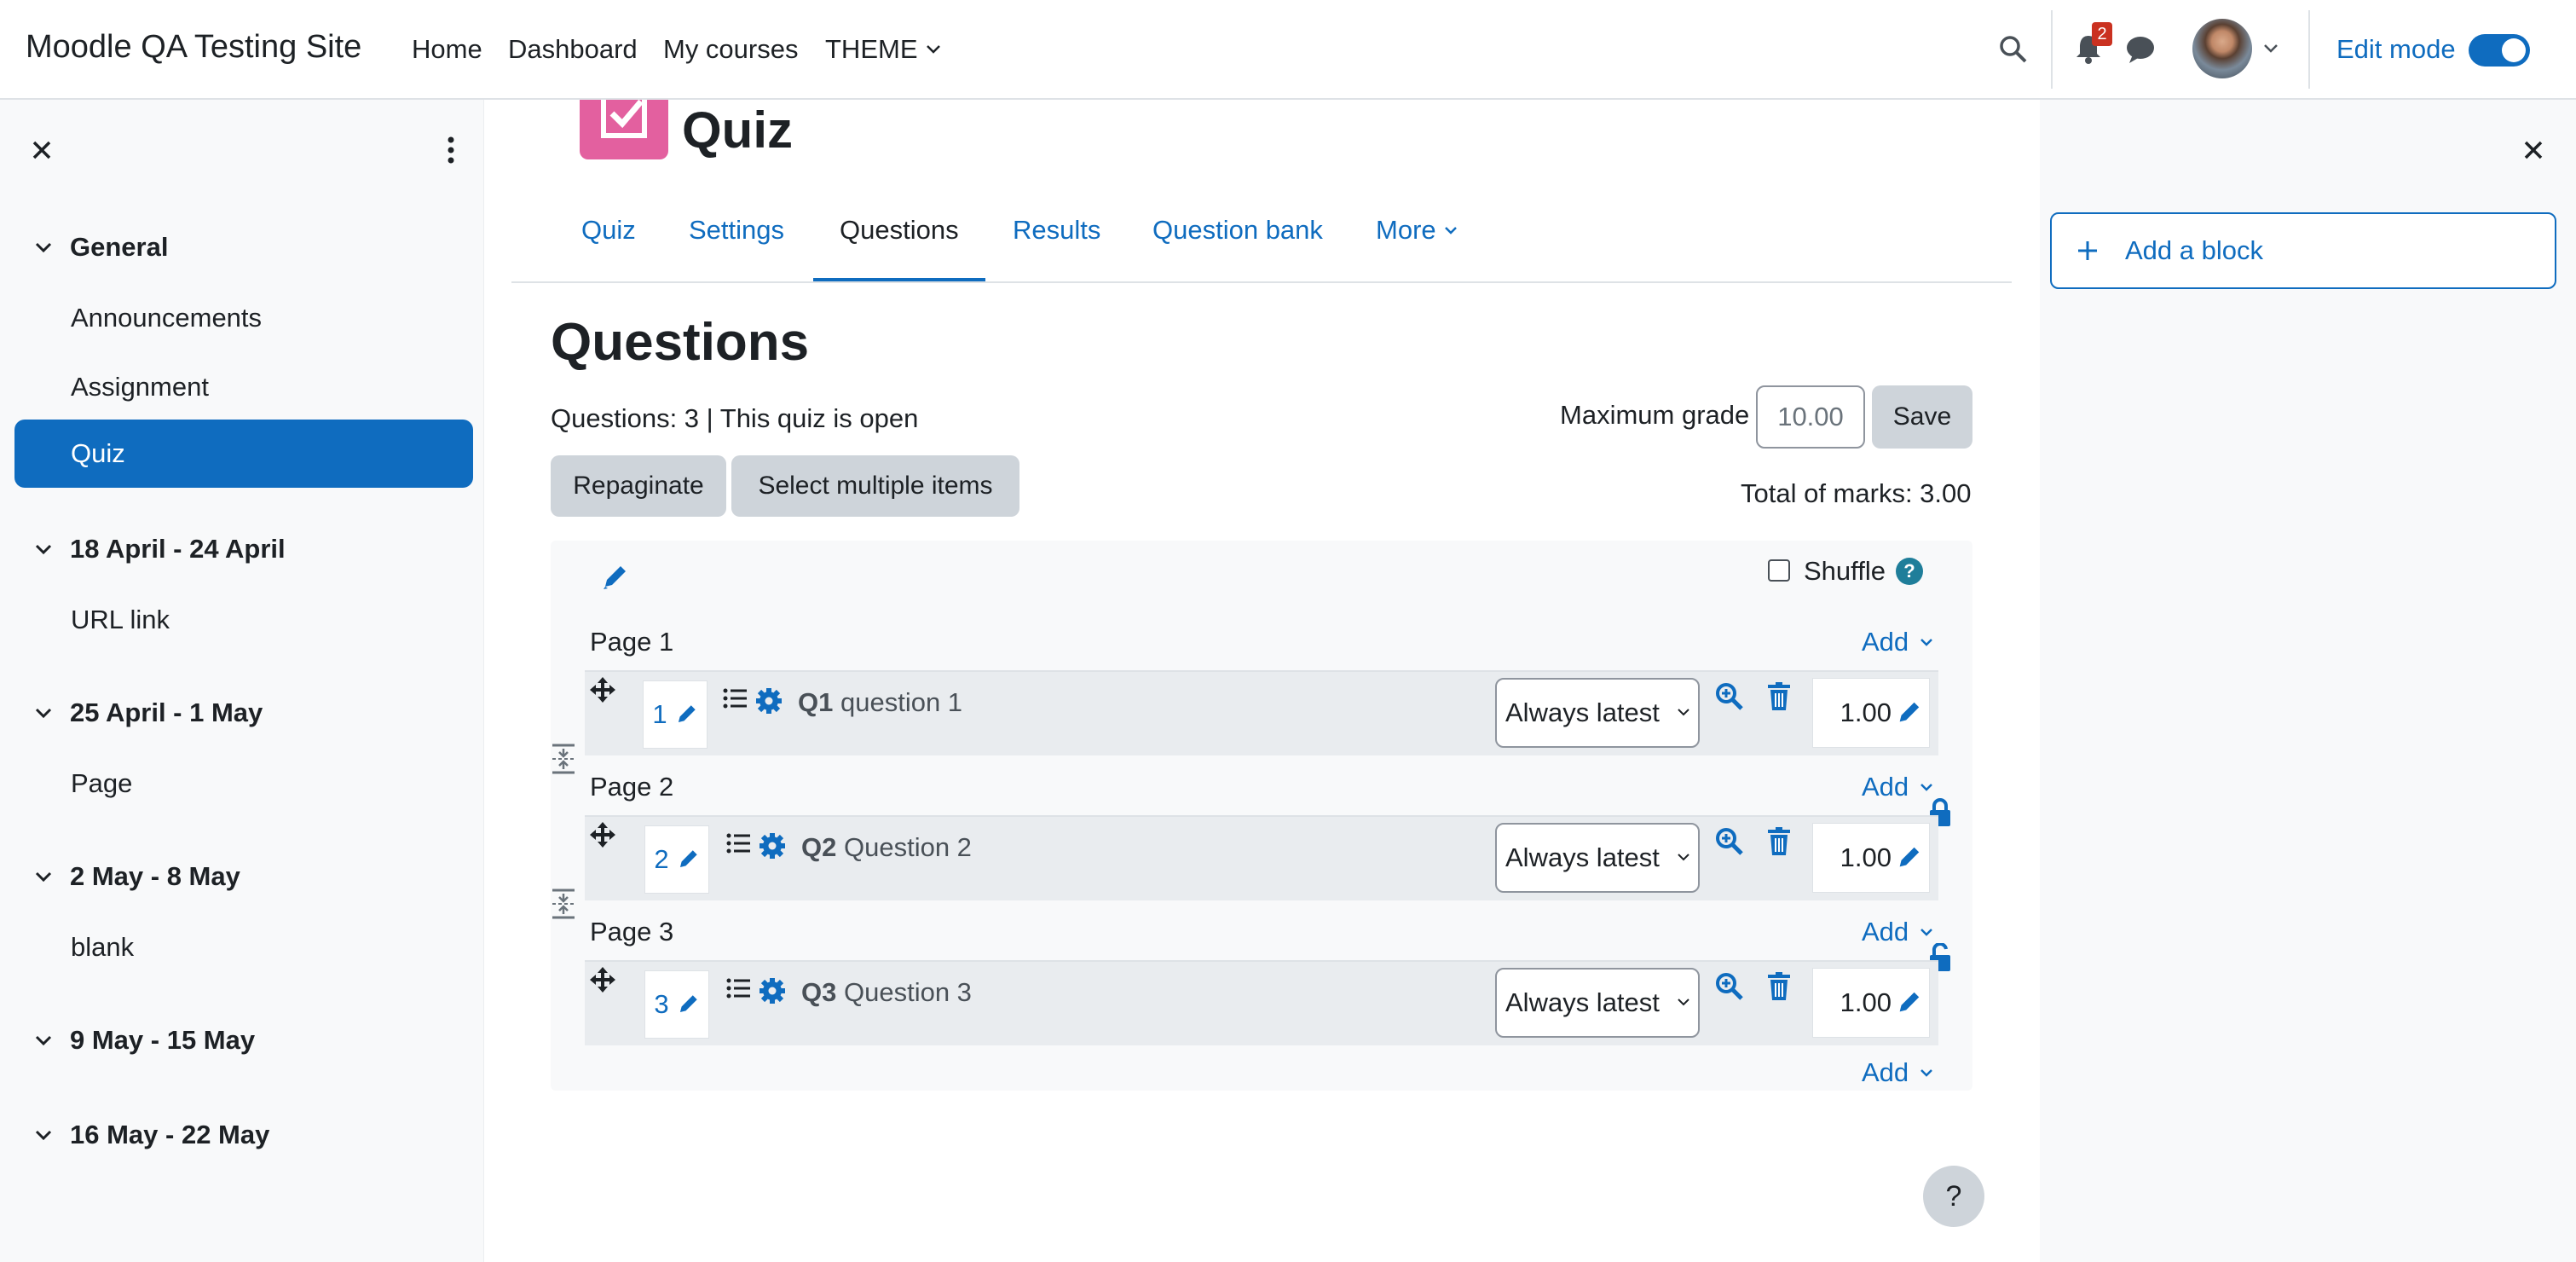 The height and width of the screenshot is (1262, 2576). I want to click on notifications-button: 2, so click(2092, 44).